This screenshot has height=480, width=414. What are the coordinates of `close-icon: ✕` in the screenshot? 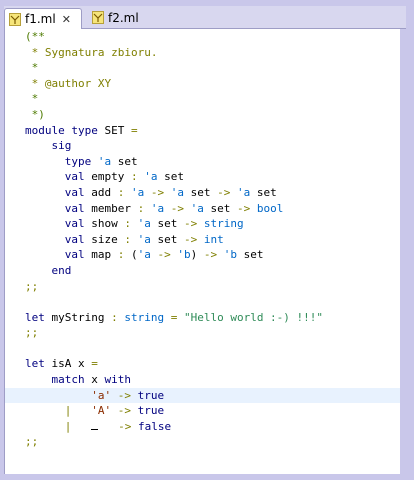 It's located at (66, 19).